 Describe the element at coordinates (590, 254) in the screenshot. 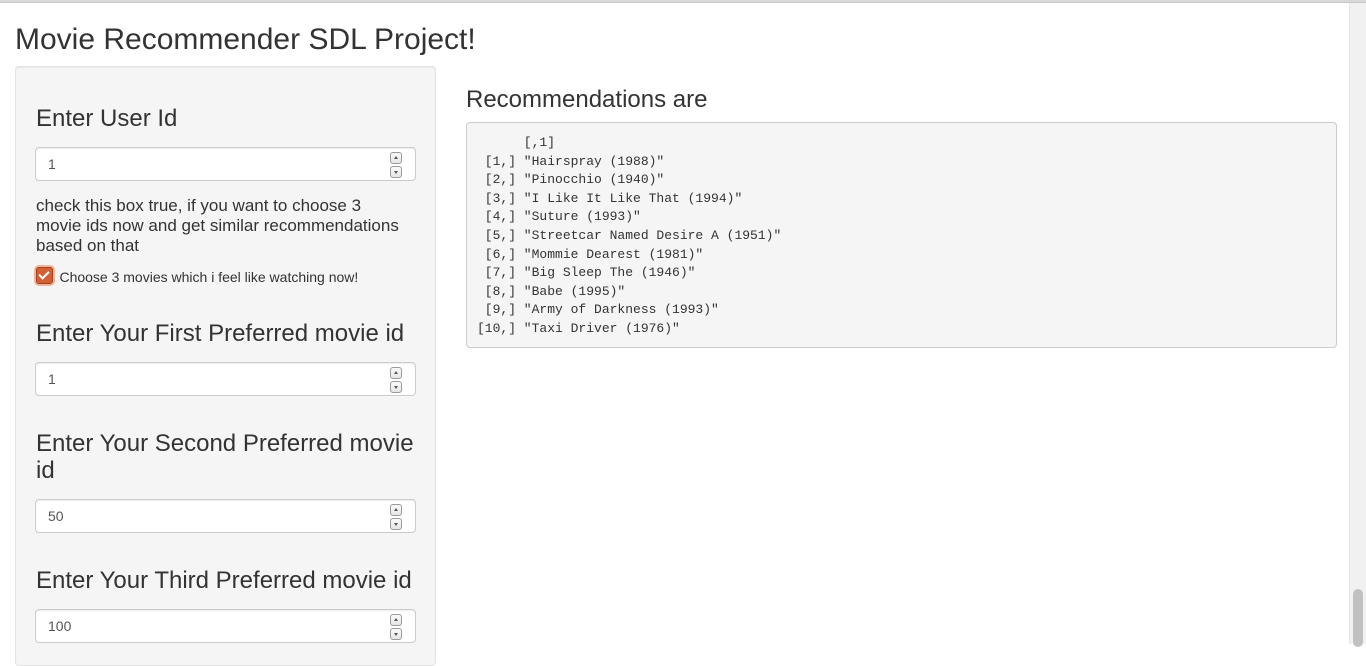

I see `output-row: [6,] "Mommie Dearest (1981)"` at that location.